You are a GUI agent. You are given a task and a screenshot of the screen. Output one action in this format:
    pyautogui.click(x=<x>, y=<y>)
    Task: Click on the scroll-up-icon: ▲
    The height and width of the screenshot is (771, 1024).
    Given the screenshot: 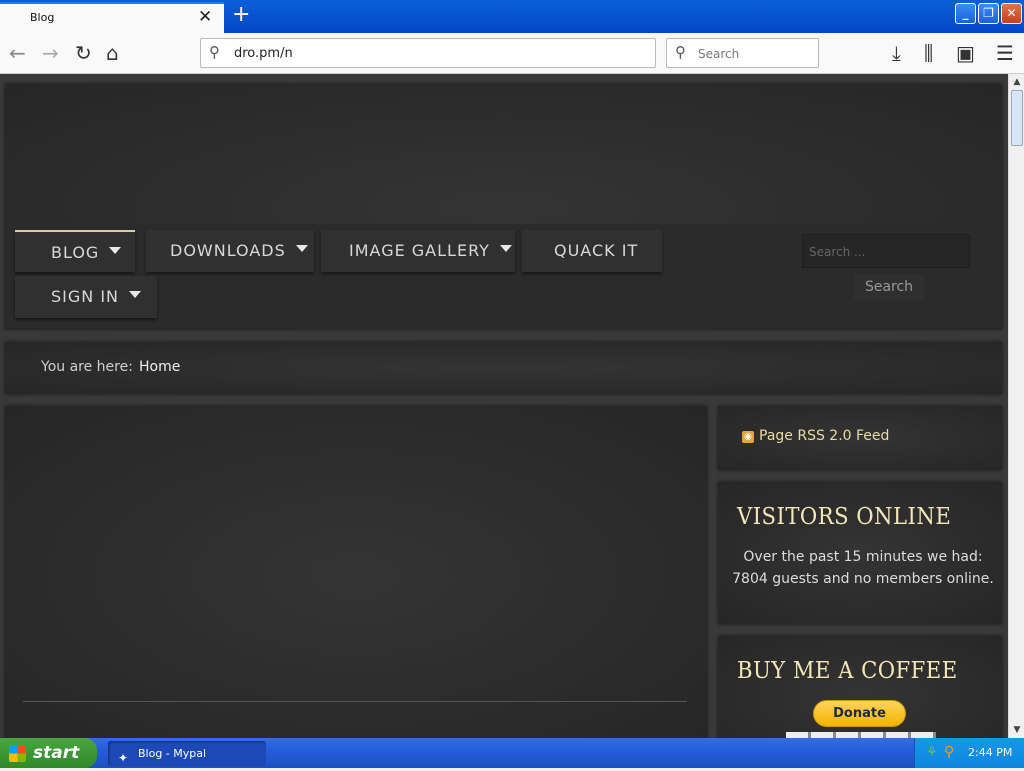 What is the action you would take?
    pyautogui.click(x=1016, y=82)
    